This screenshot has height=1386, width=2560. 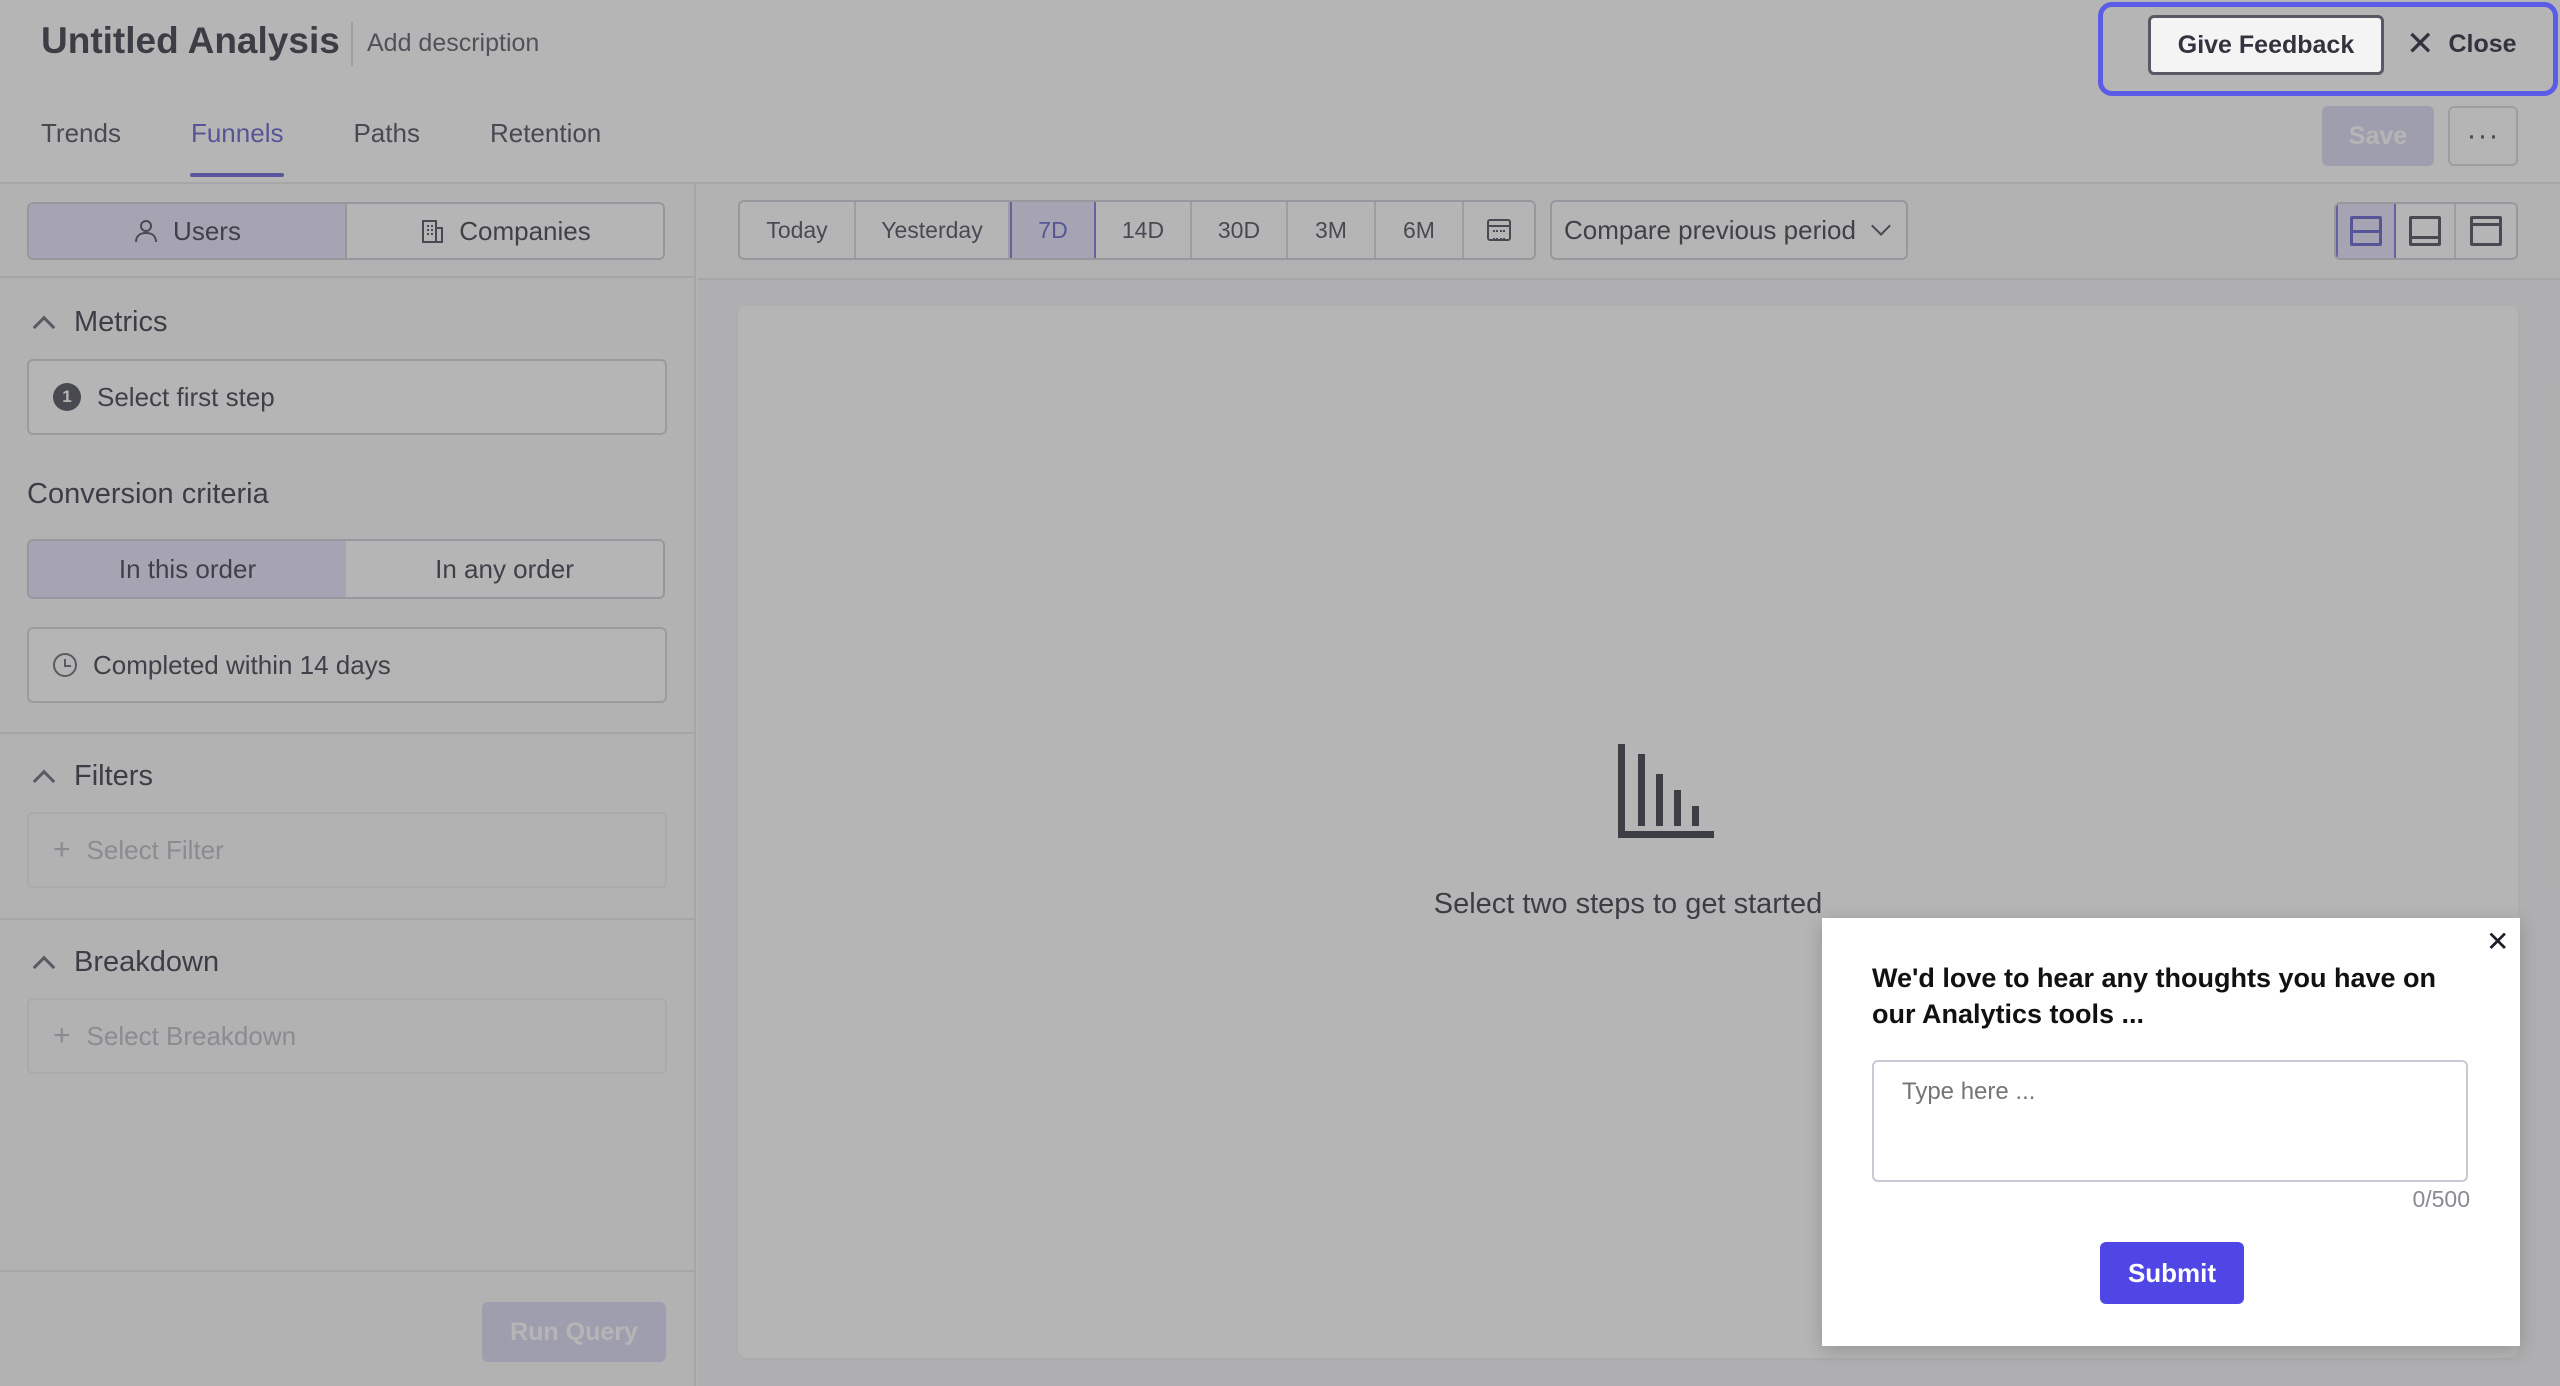 I want to click on close-button: ✕ Close, so click(x=2461, y=44).